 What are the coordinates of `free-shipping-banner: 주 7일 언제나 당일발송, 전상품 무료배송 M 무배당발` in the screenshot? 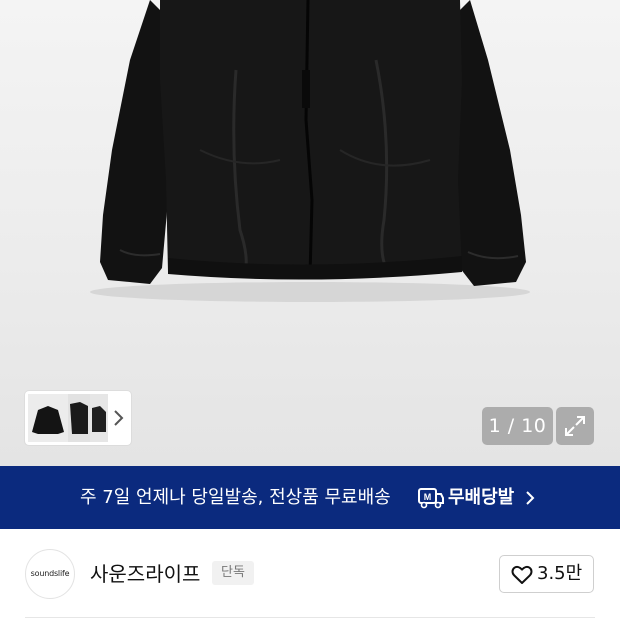 It's located at (310, 497).